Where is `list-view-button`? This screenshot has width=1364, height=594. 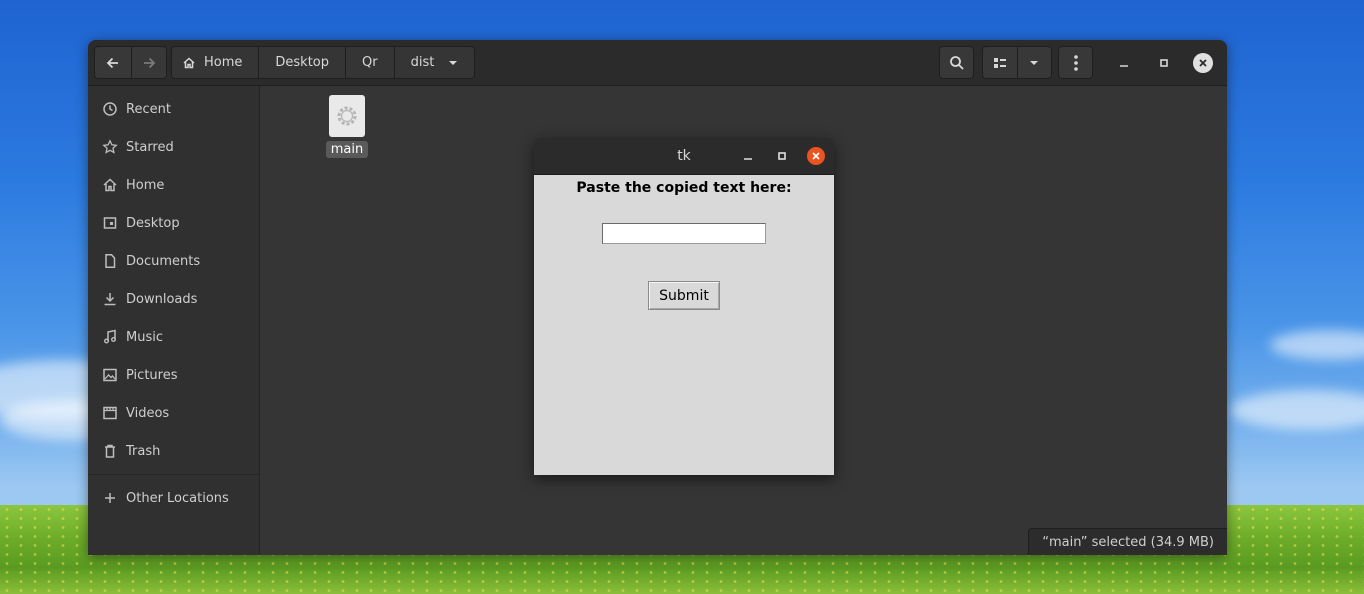
list-view-button is located at coordinates (1000, 62).